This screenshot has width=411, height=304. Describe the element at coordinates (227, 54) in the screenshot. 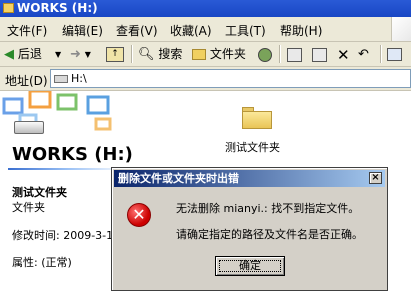

I see `folders-label: 文件夹` at that location.